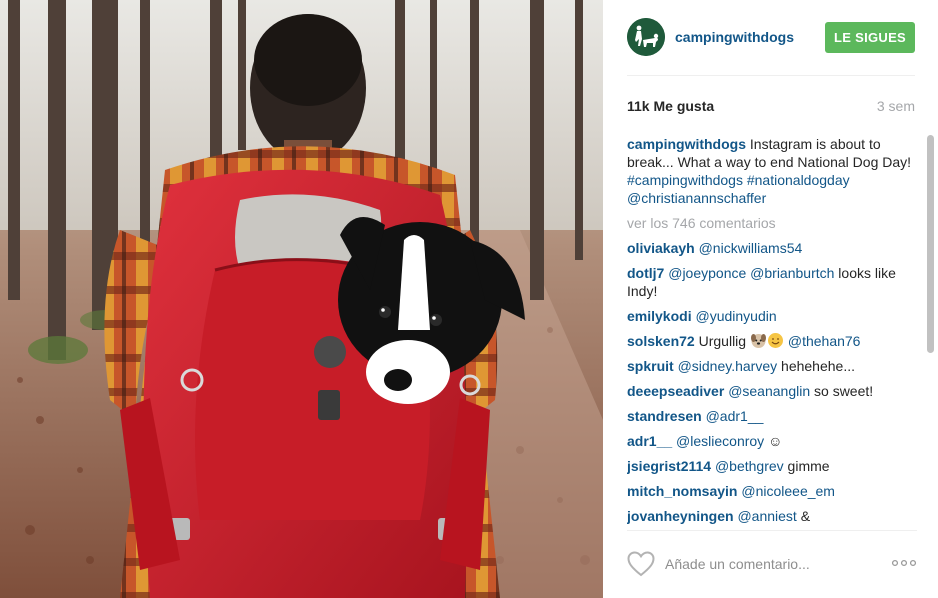 The width and height of the screenshot is (938, 598). Describe the element at coordinates (772, 223) in the screenshot. I see `view-all-comments-link: ver los 746 comentarios` at that location.